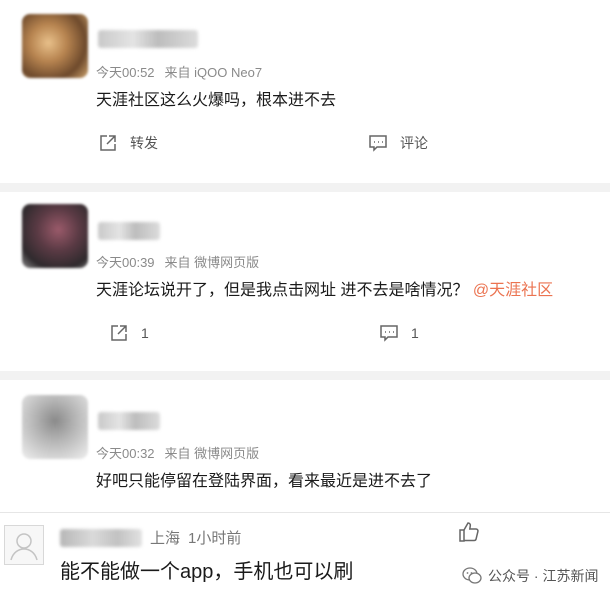 This screenshot has height=601, width=610. What do you see at coordinates (165, 538) in the screenshot?
I see `reply-location: 上海` at bounding box center [165, 538].